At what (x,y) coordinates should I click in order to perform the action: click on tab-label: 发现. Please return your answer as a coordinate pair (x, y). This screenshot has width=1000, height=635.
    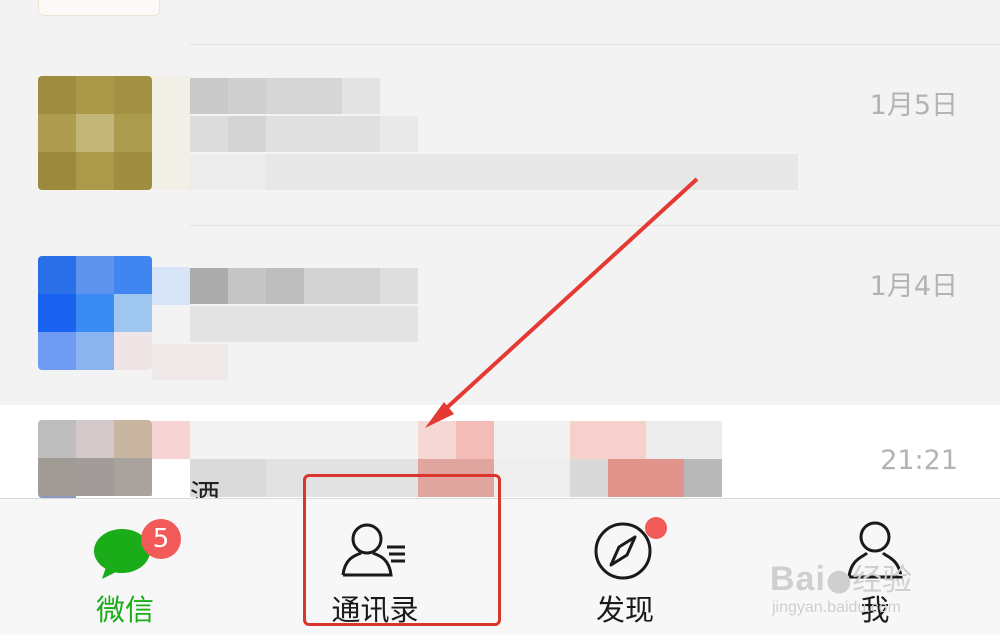
    Looking at the image, I should click on (624, 610).